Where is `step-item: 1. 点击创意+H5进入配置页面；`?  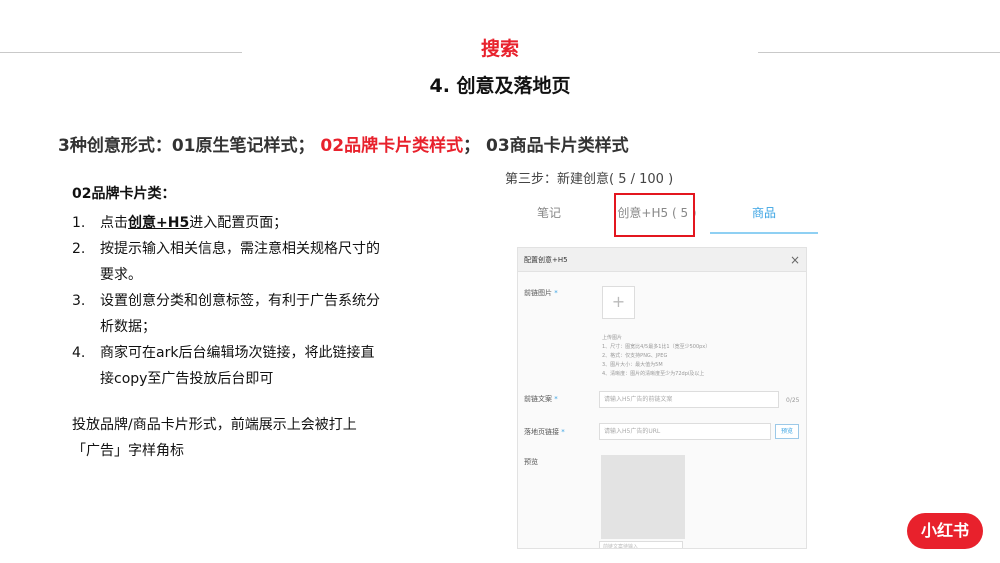 step-item: 1. 点击创意+H5进入配置页面； is located at coordinates (227, 223).